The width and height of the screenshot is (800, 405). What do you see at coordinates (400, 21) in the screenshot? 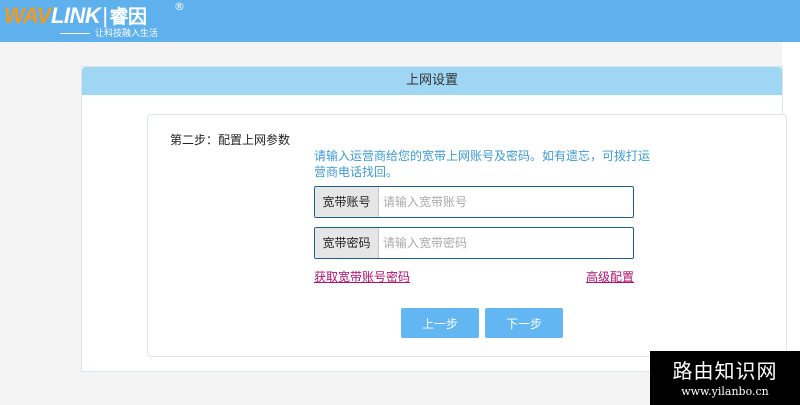
I see `top-header-bar: WAVLINK| 睿因 ® 让科技融入生活` at bounding box center [400, 21].